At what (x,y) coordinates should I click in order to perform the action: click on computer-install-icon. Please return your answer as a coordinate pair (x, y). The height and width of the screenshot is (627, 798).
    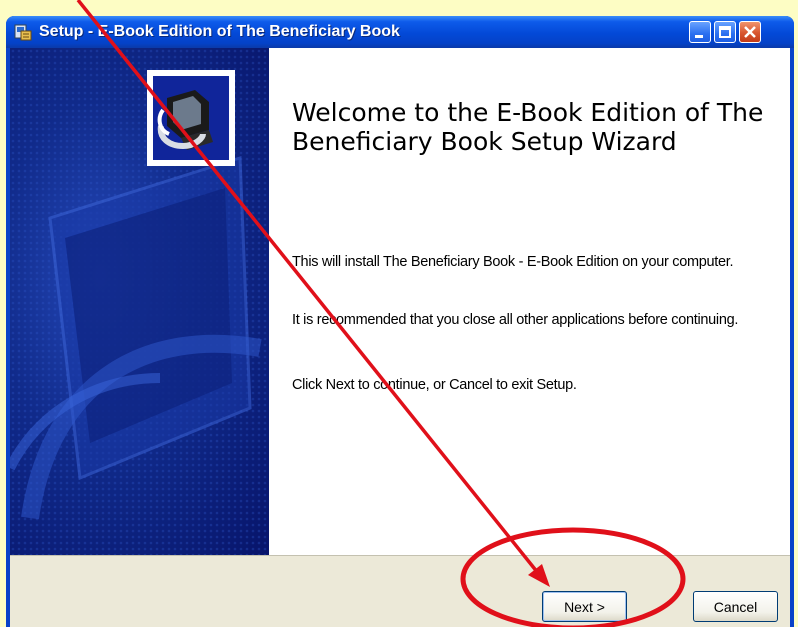
    Looking at the image, I should click on (191, 118).